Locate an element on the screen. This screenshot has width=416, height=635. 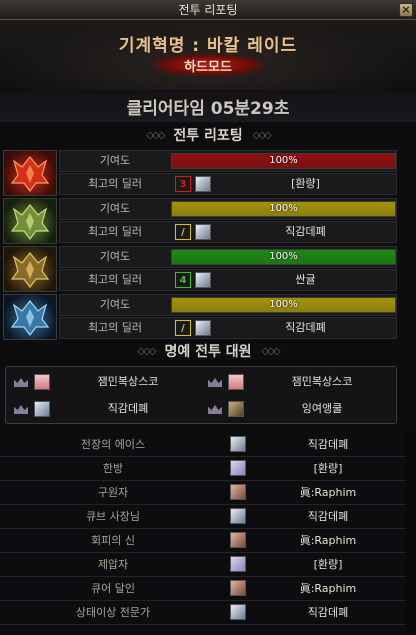
raid-name: 기계혁명 : 바칼 레이드 is located at coordinates (208, 46).